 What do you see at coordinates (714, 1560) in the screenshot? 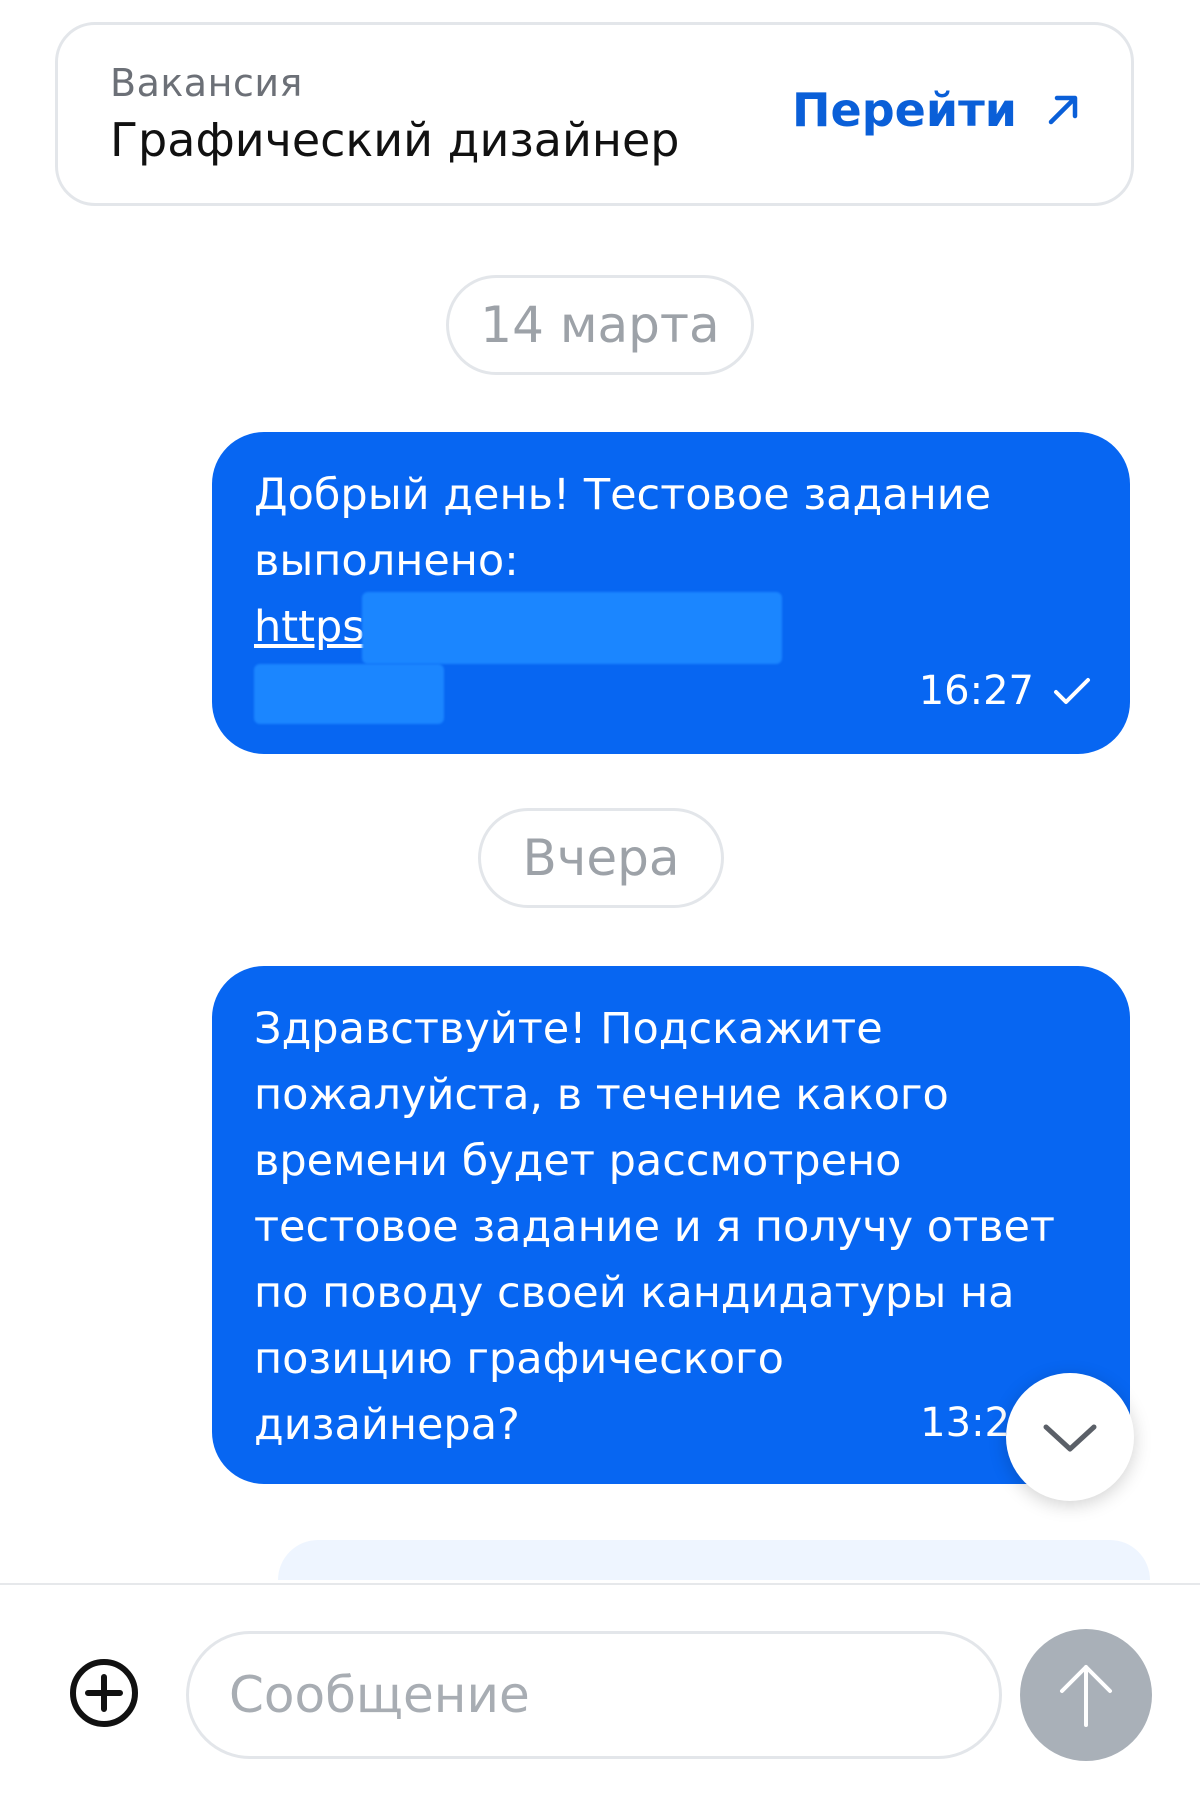
I see `partial-message` at bounding box center [714, 1560].